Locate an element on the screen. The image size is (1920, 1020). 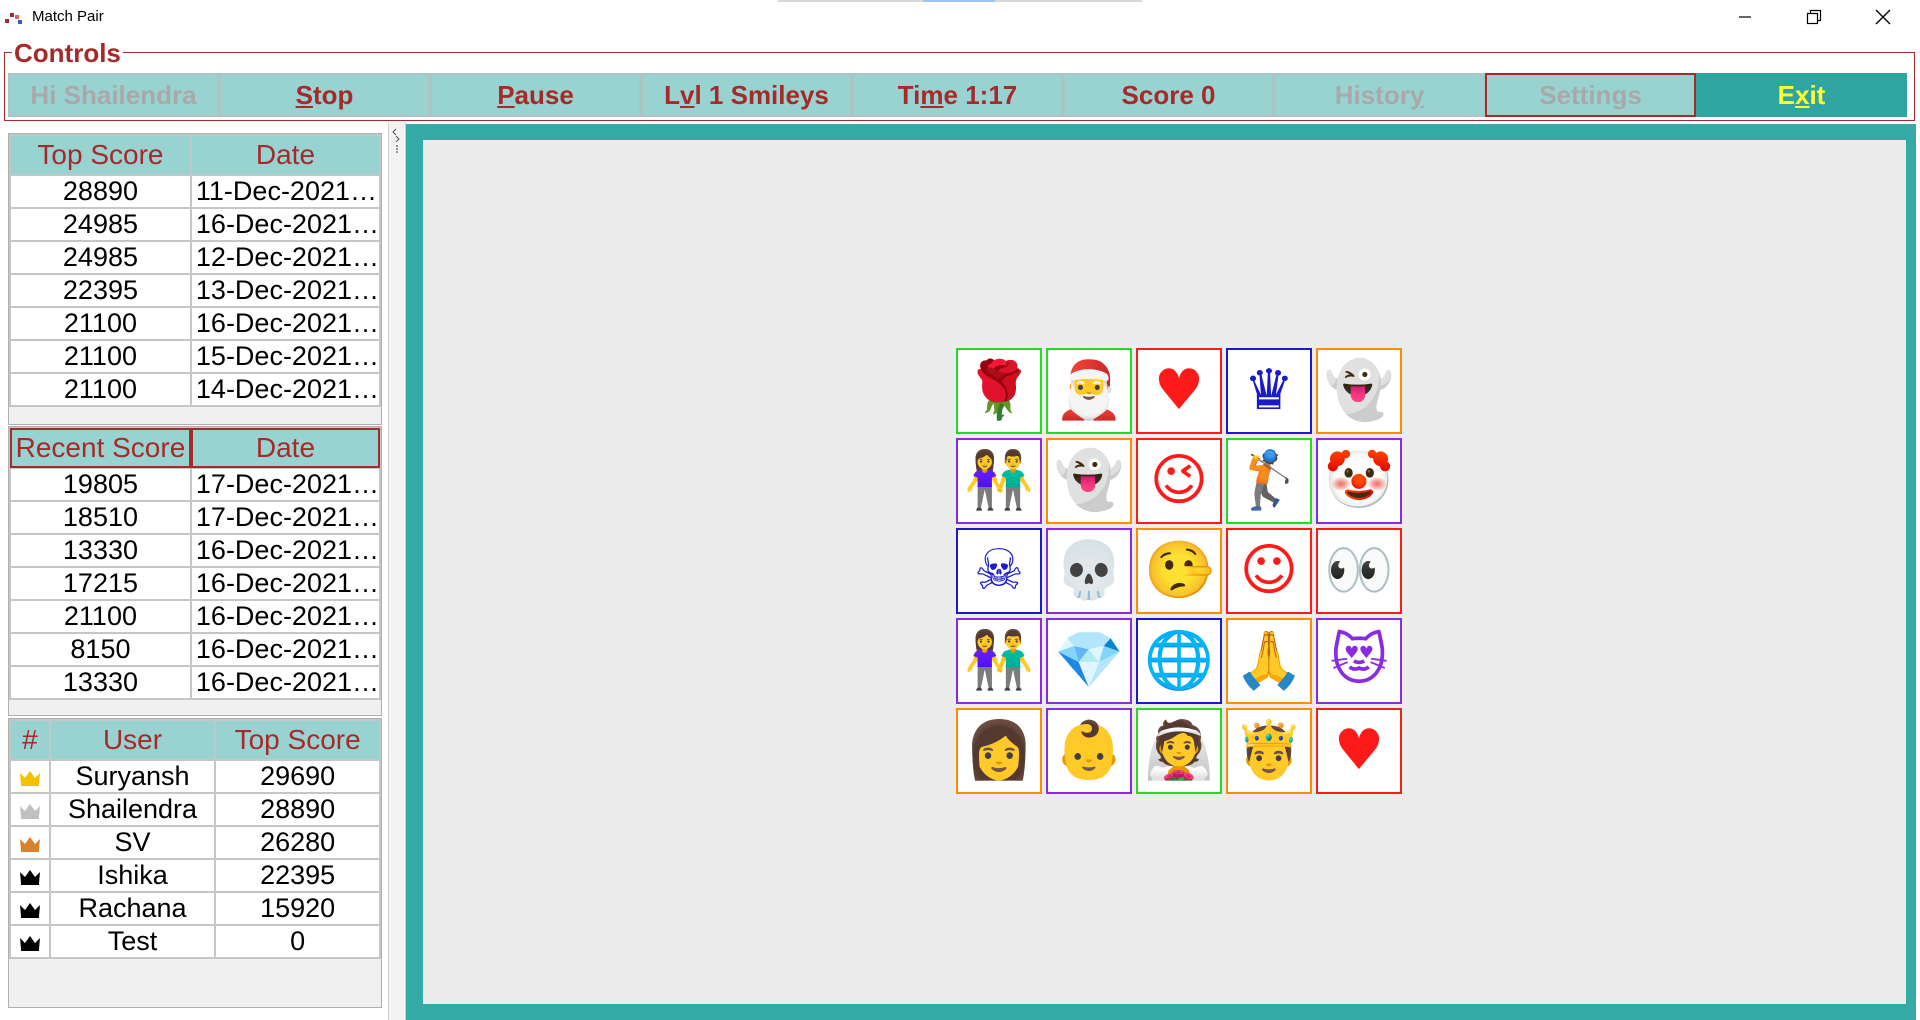
level-button: Lvl 1 Smileys is located at coordinates (746, 95).